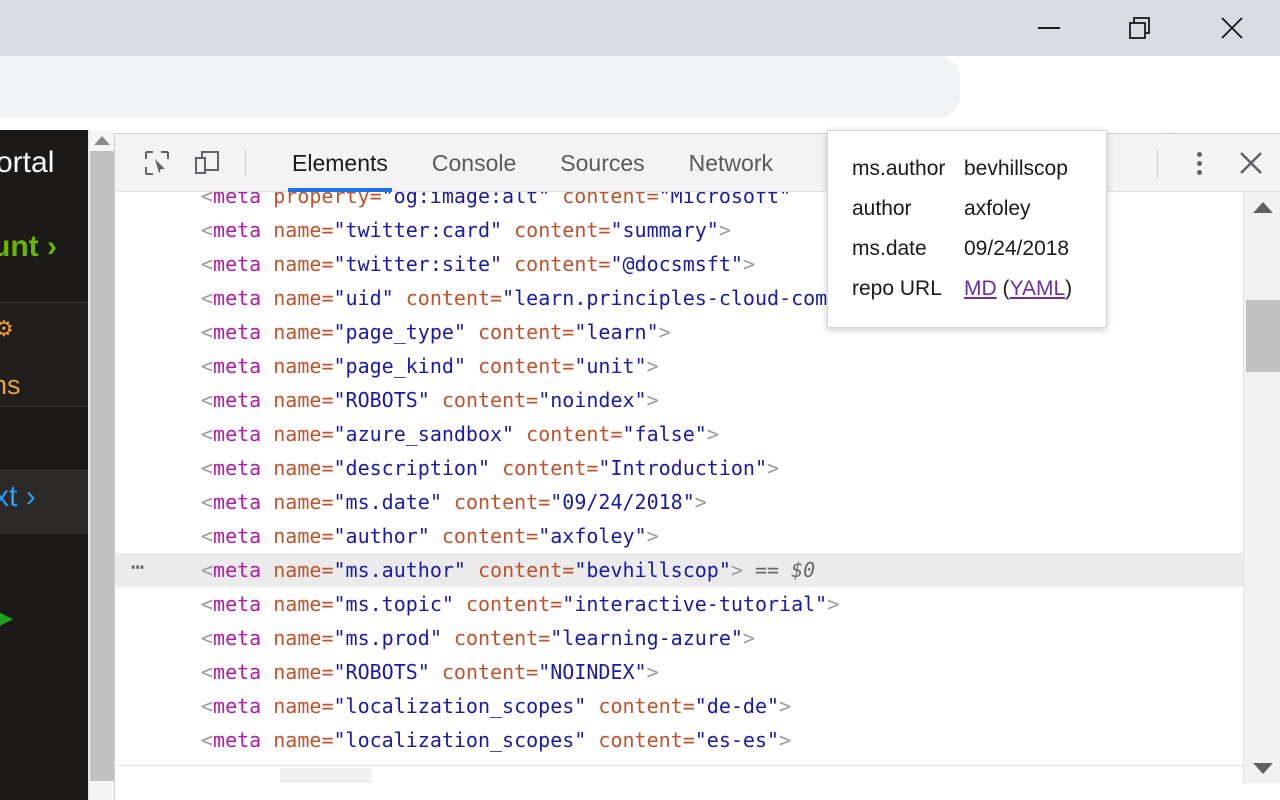 The height and width of the screenshot is (800, 1280). What do you see at coordinates (138, 570) in the screenshot?
I see `row-more-icon: ⋯` at bounding box center [138, 570].